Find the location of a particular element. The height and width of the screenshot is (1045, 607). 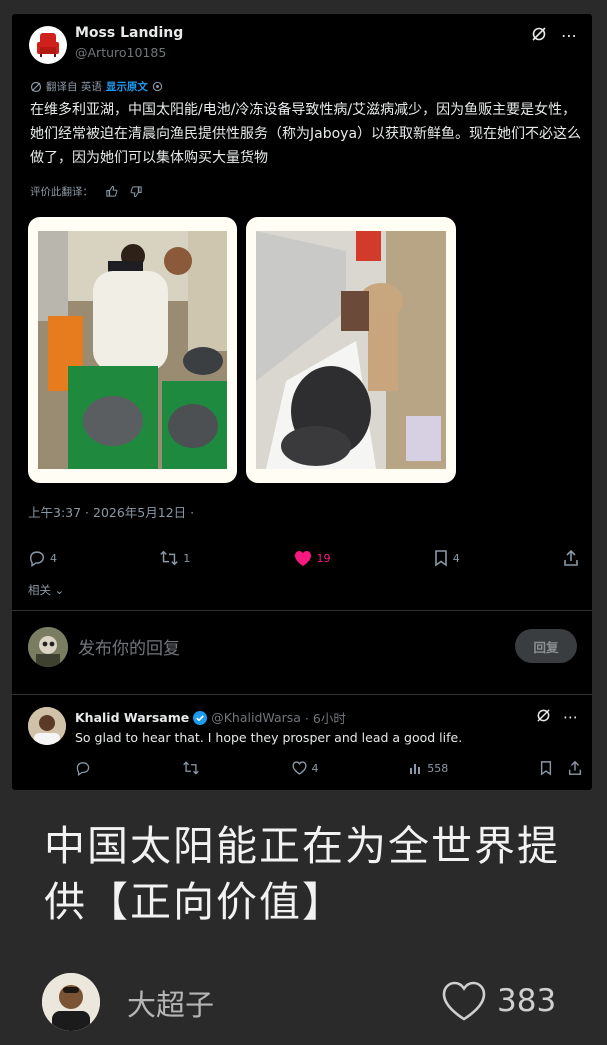

share-action is located at coordinates (571, 558).